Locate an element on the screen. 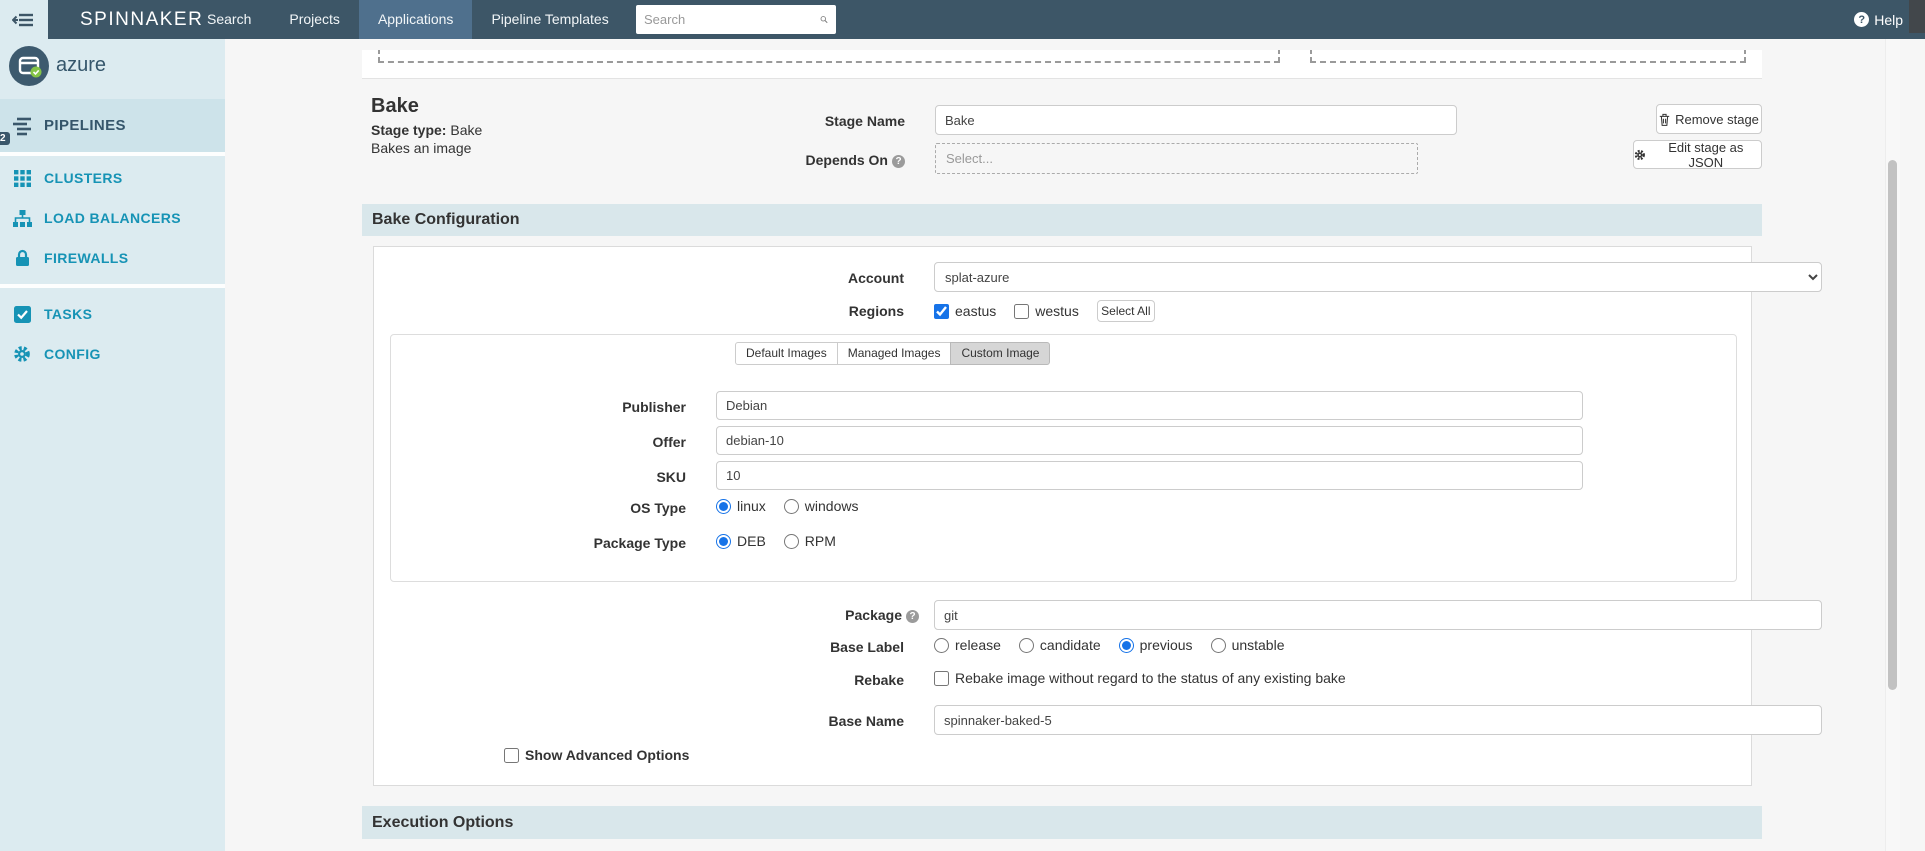 The height and width of the screenshot is (851, 1925). base-name-label: Base Name is located at coordinates (866, 721).